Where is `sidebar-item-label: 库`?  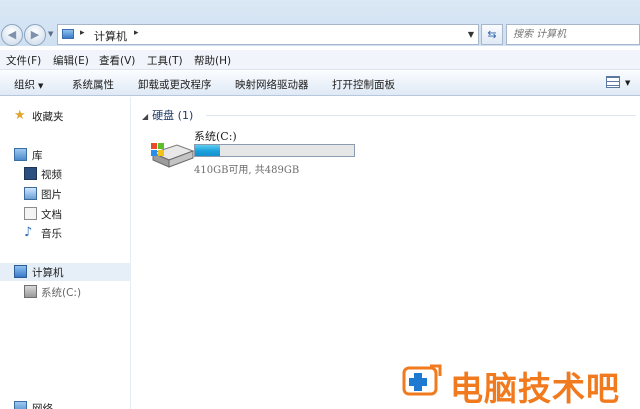
sidebar-item-label: 库 is located at coordinates (37, 156).